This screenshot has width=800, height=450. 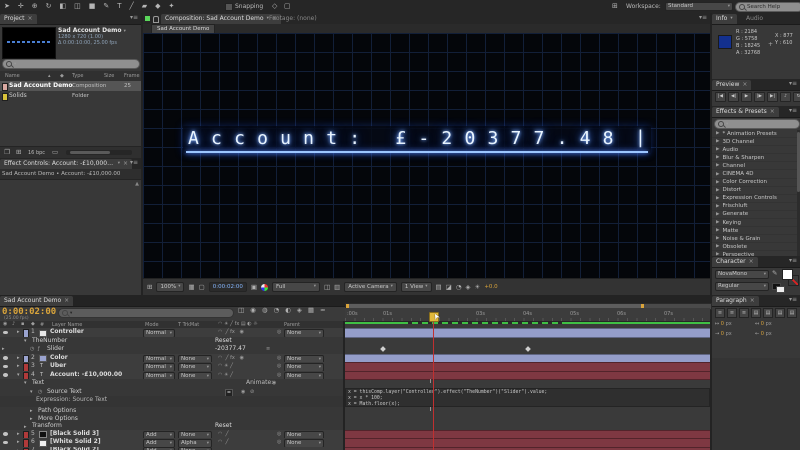 What do you see at coordinates (762, 324) in the screenshot?
I see `indent-right-value: 0` at bounding box center [762, 324].